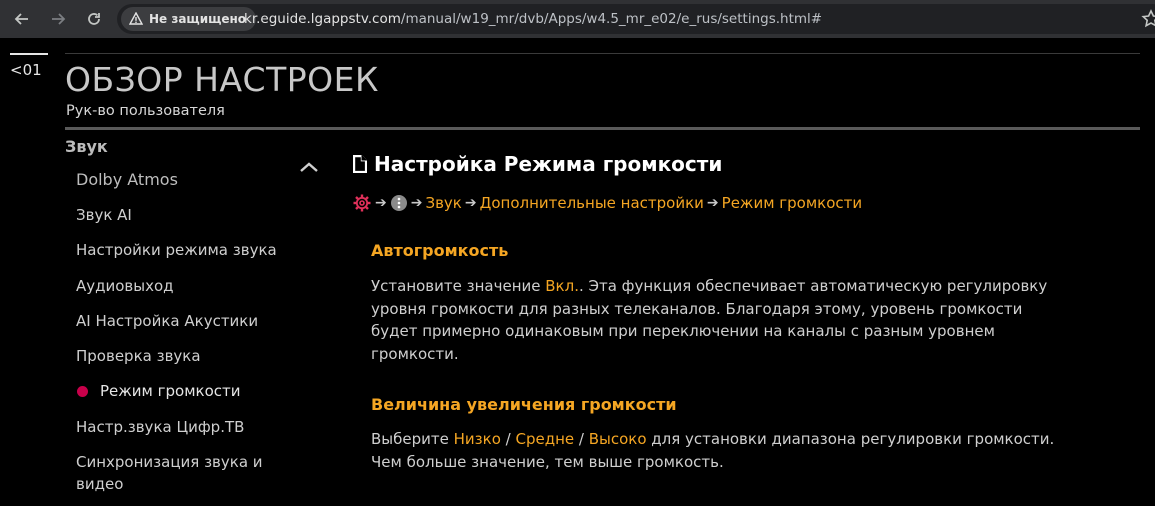  I want to click on article-title: Настройка Режима громкости, so click(537, 164).